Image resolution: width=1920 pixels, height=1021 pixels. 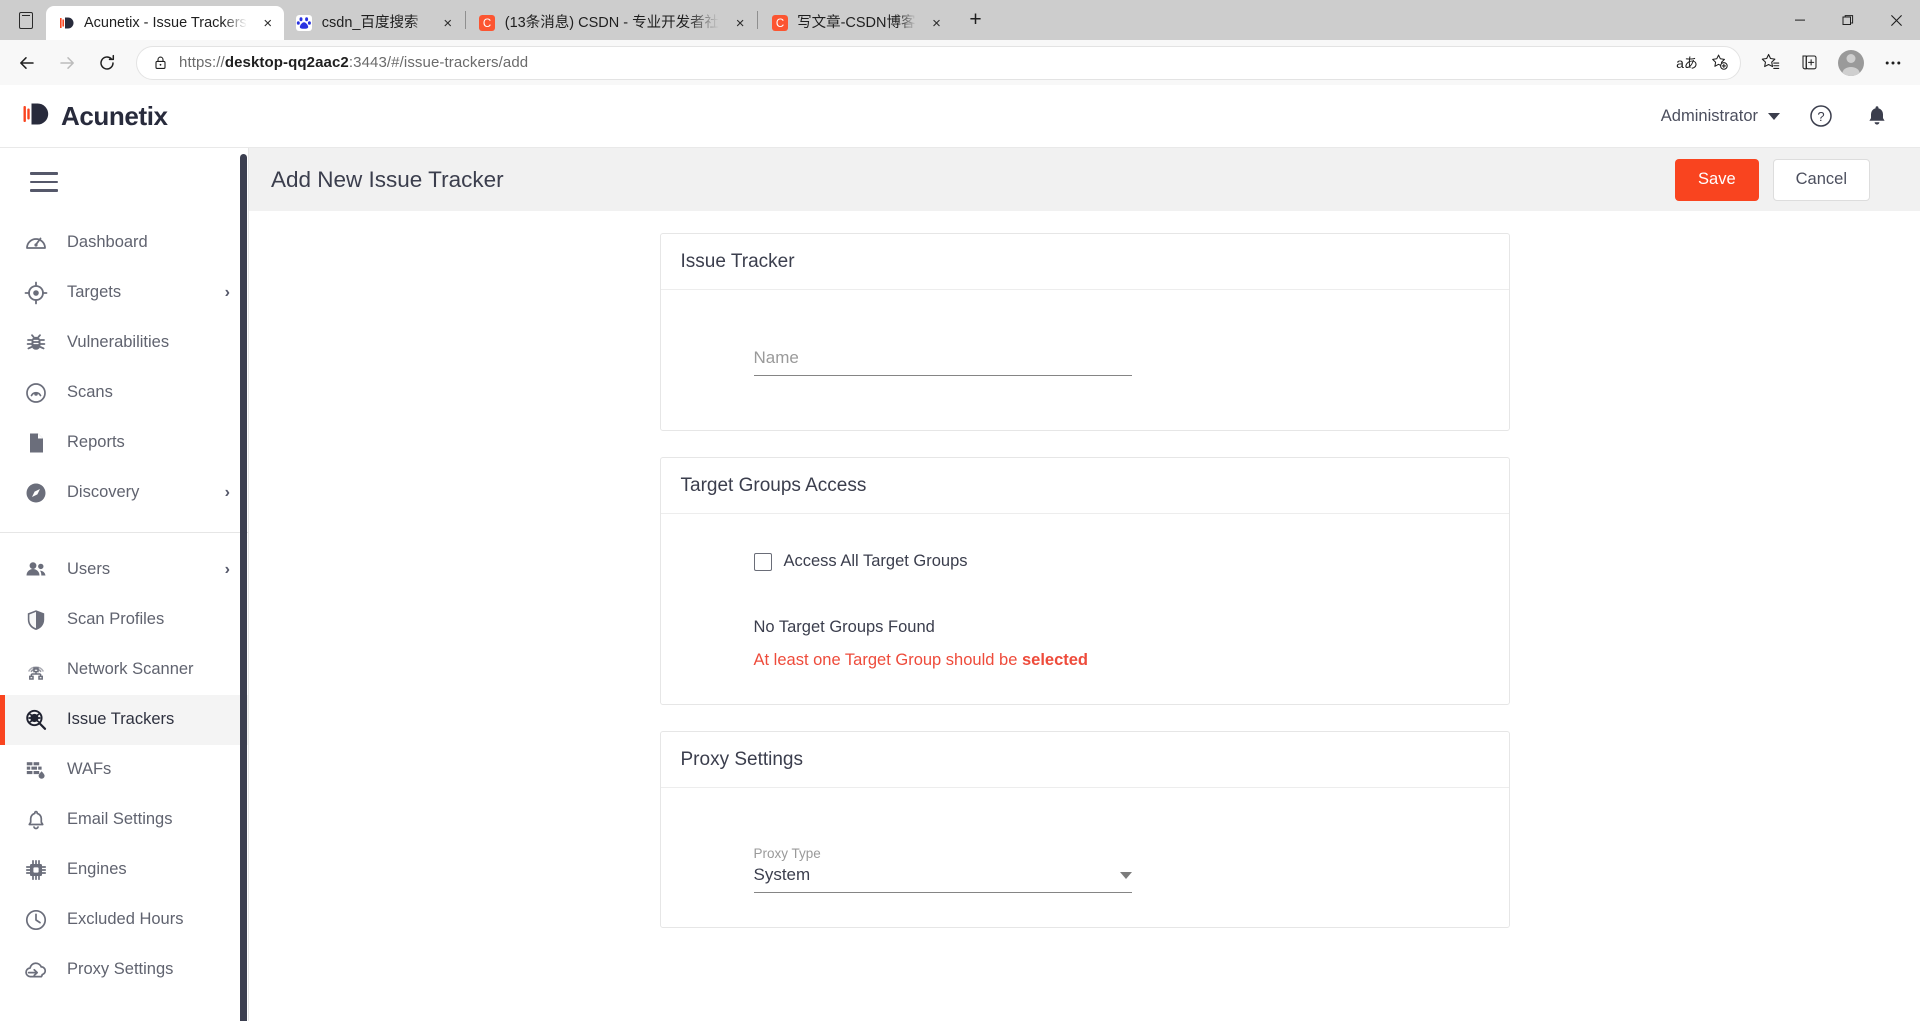 I want to click on collections-icon, so click(x=1809, y=63).